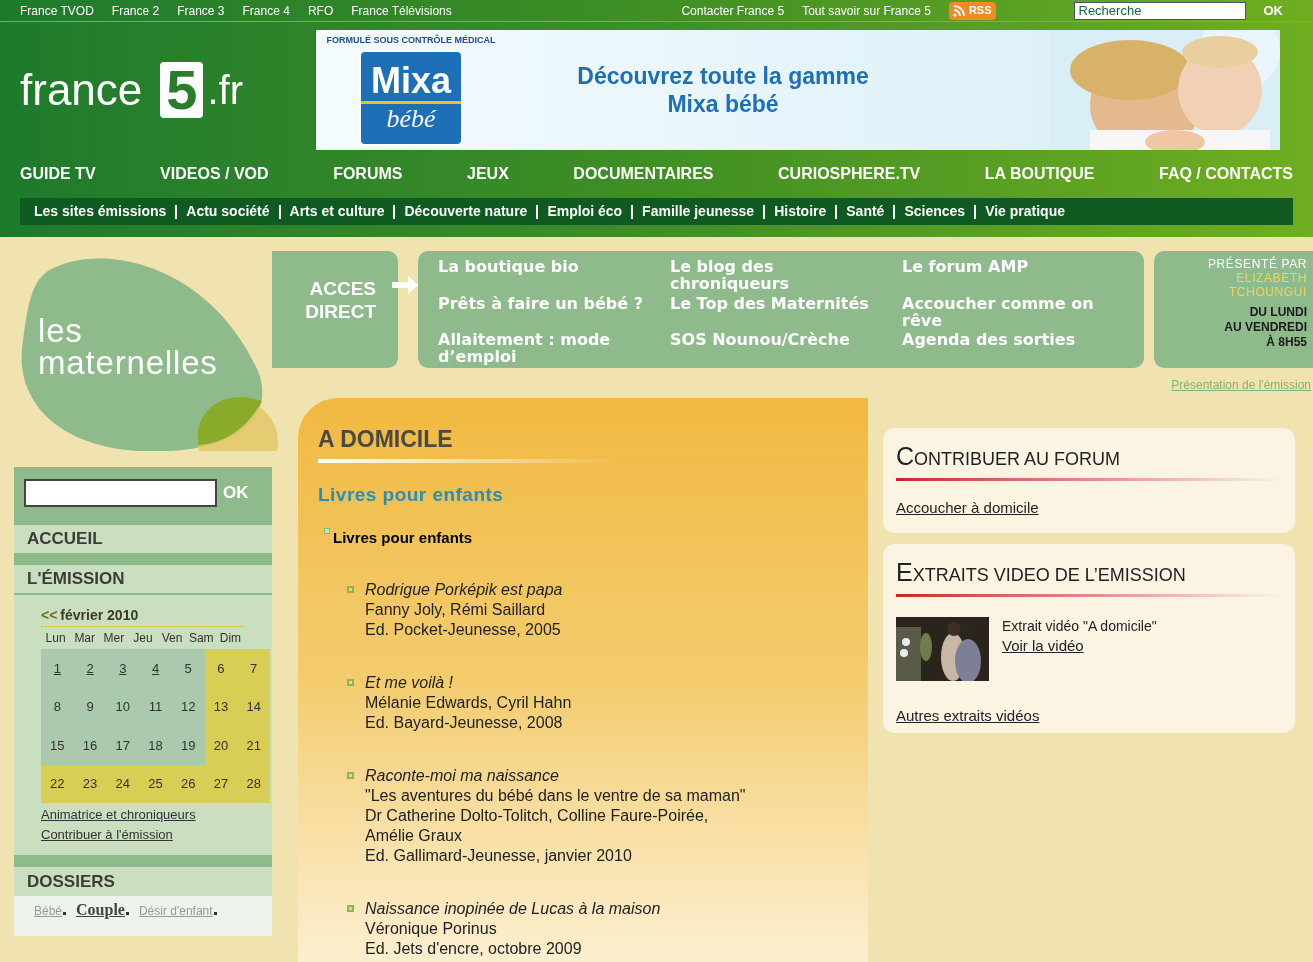 Image resolution: width=1313 pixels, height=962 pixels. I want to click on sub-nav-link: Actu société, so click(228, 211).